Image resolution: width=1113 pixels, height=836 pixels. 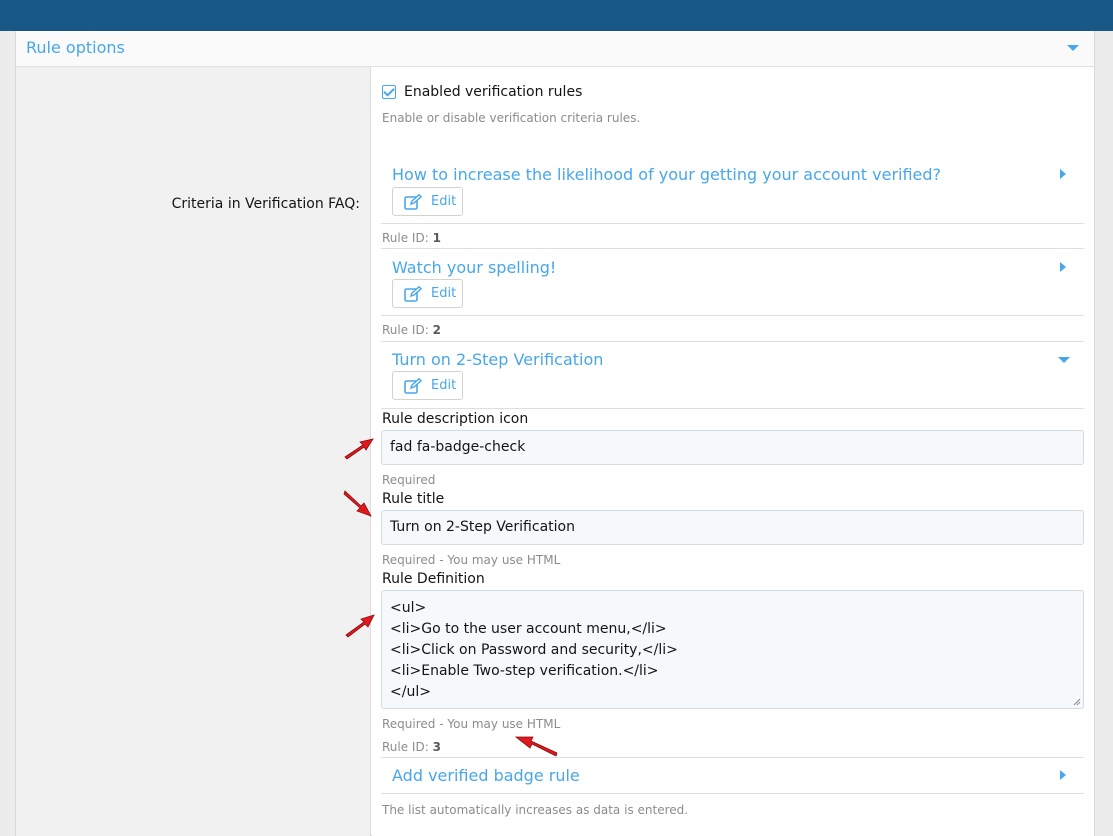 What do you see at coordinates (486, 775) in the screenshot?
I see `add-rule-link: Add verified badge rule` at bounding box center [486, 775].